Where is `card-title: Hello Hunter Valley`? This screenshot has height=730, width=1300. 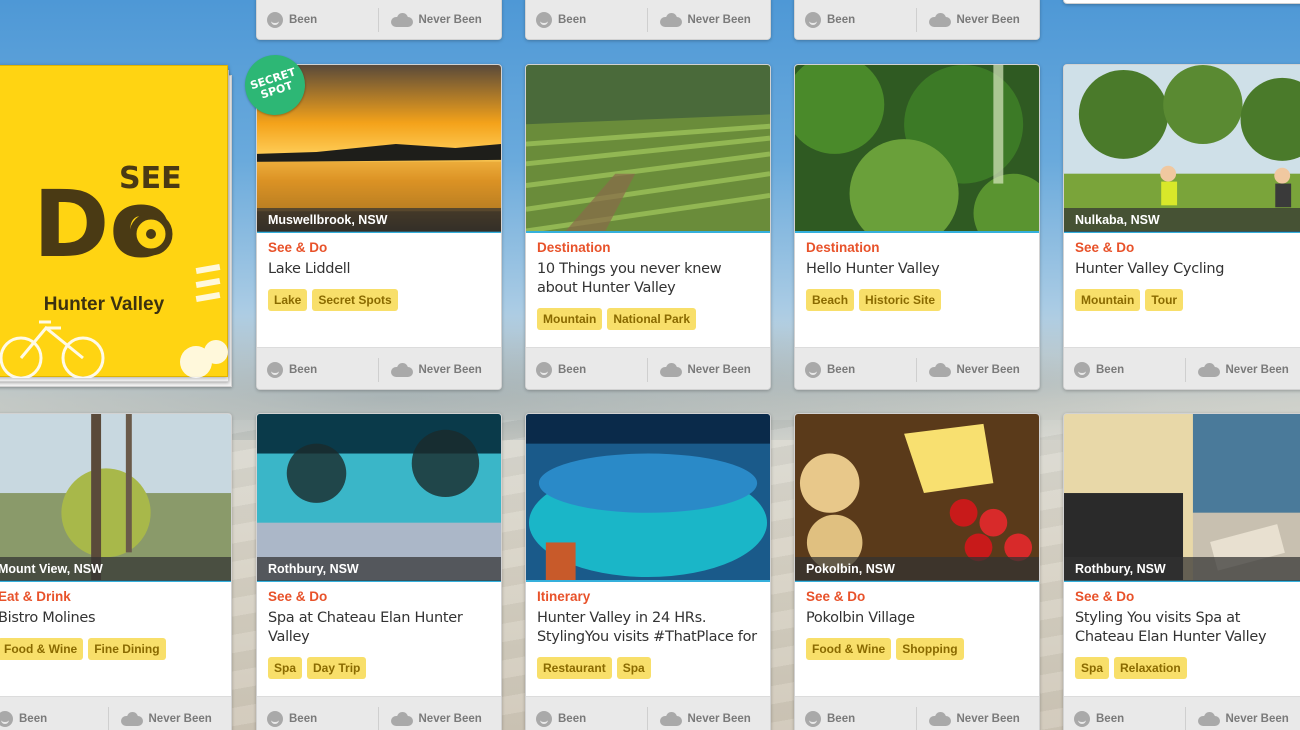
card-title: Hello Hunter Valley is located at coordinates (919, 269).